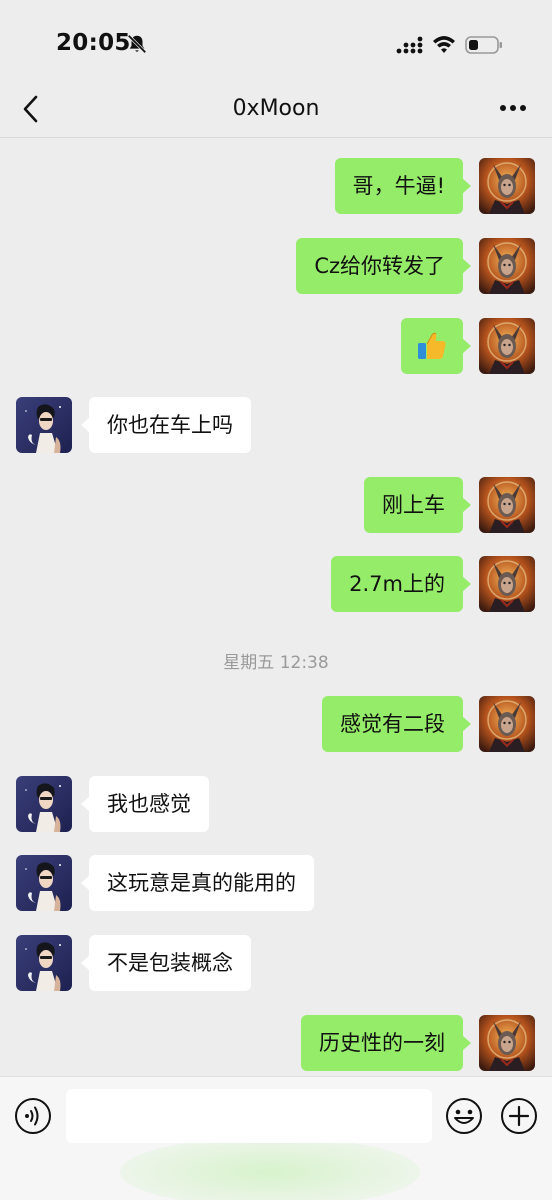 The height and width of the screenshot is (1200, 552). Describe the element at coordinates (276, 963) in the screenshot. I see `message-row-received: 不是包装概念` at that location.